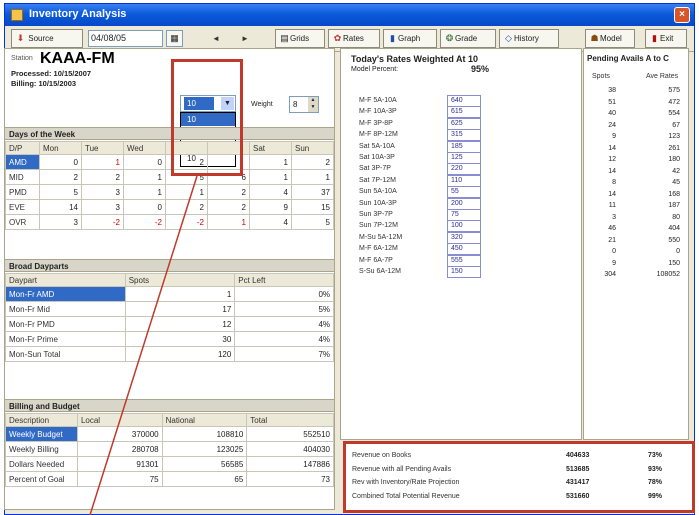 This screenshot has width=699, height=515. What do you see at coordinates (204, 449) in the screenshot?
I see `national-cell: 123025` at bounding box center [204, 449].